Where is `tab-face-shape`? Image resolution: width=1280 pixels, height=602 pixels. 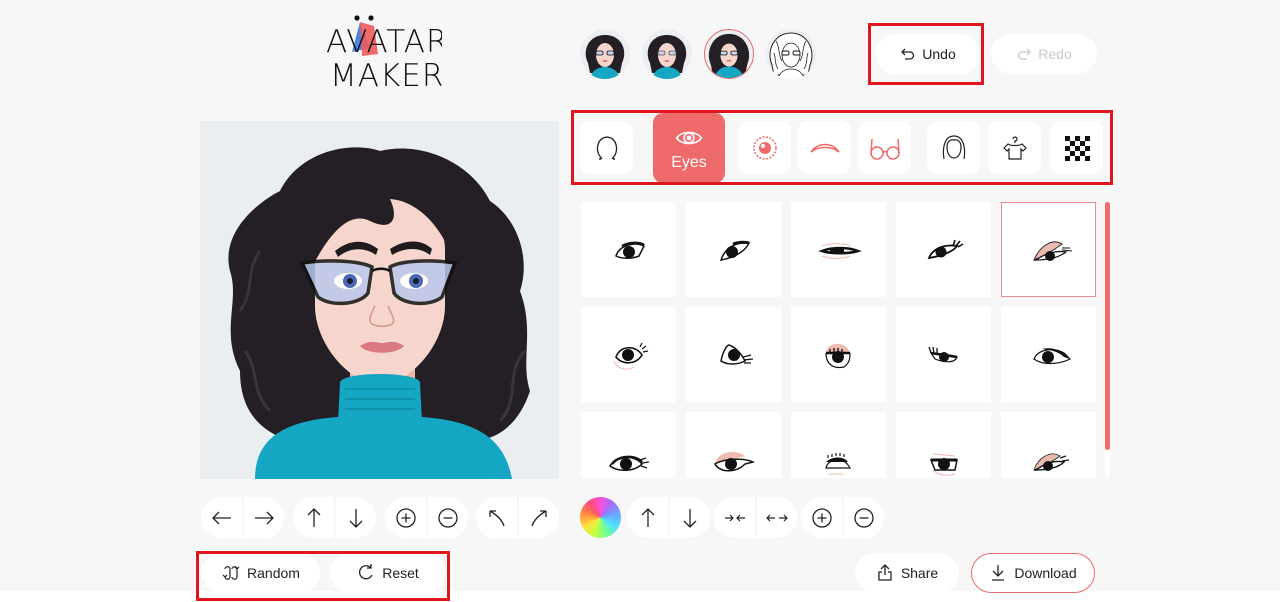 tab-face-shape is located at coordinates (606, 147).